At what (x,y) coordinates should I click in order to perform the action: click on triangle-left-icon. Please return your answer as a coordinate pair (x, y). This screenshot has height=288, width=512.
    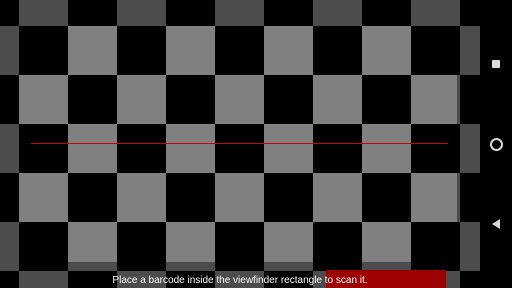
    Looking at the image, I should click on (496, 224).